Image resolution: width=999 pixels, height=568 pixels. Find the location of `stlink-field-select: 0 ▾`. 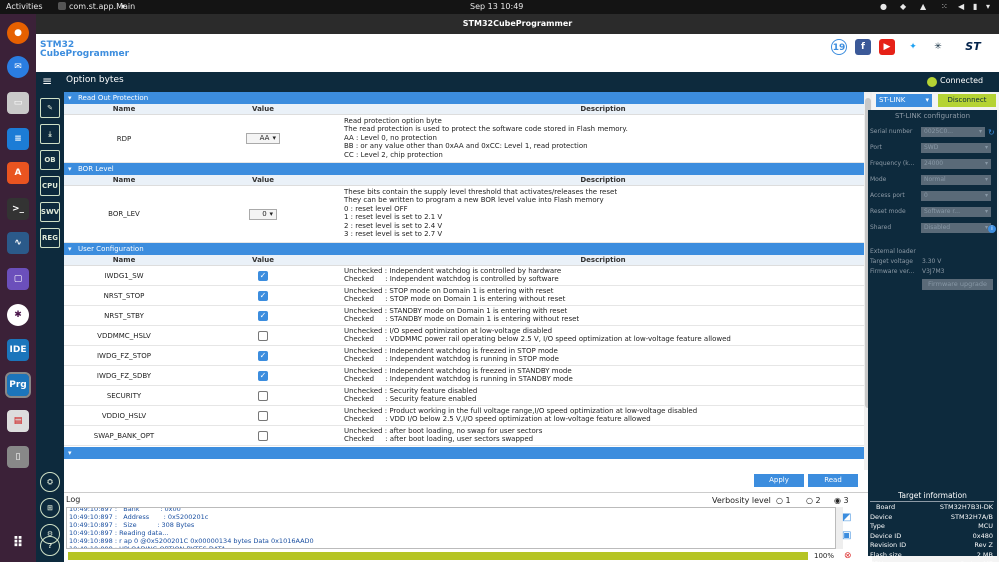

stlink-field-select: 0 ▾ is located at coordinates (956, 196).